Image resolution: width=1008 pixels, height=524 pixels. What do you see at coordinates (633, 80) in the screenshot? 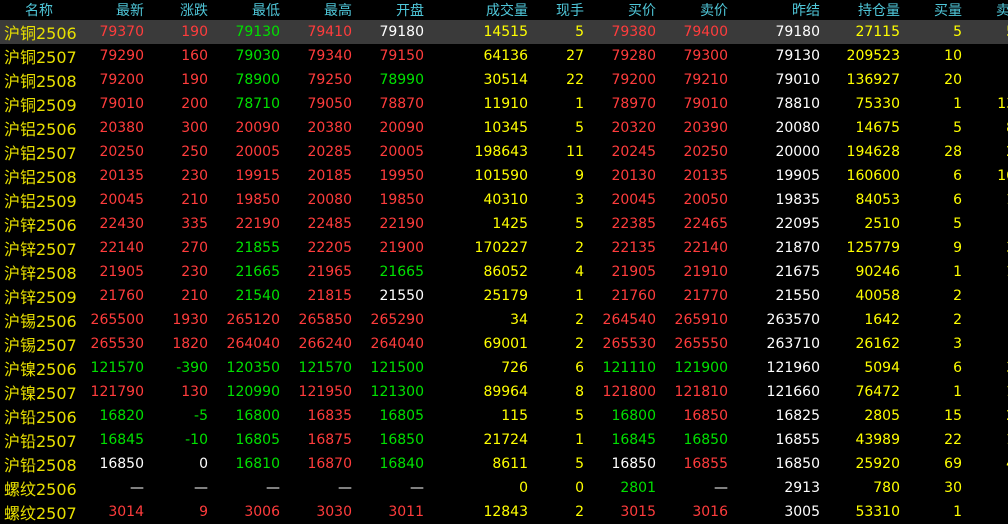
I see `bid-price-cell: 79200` at bounding box center [633, 80].